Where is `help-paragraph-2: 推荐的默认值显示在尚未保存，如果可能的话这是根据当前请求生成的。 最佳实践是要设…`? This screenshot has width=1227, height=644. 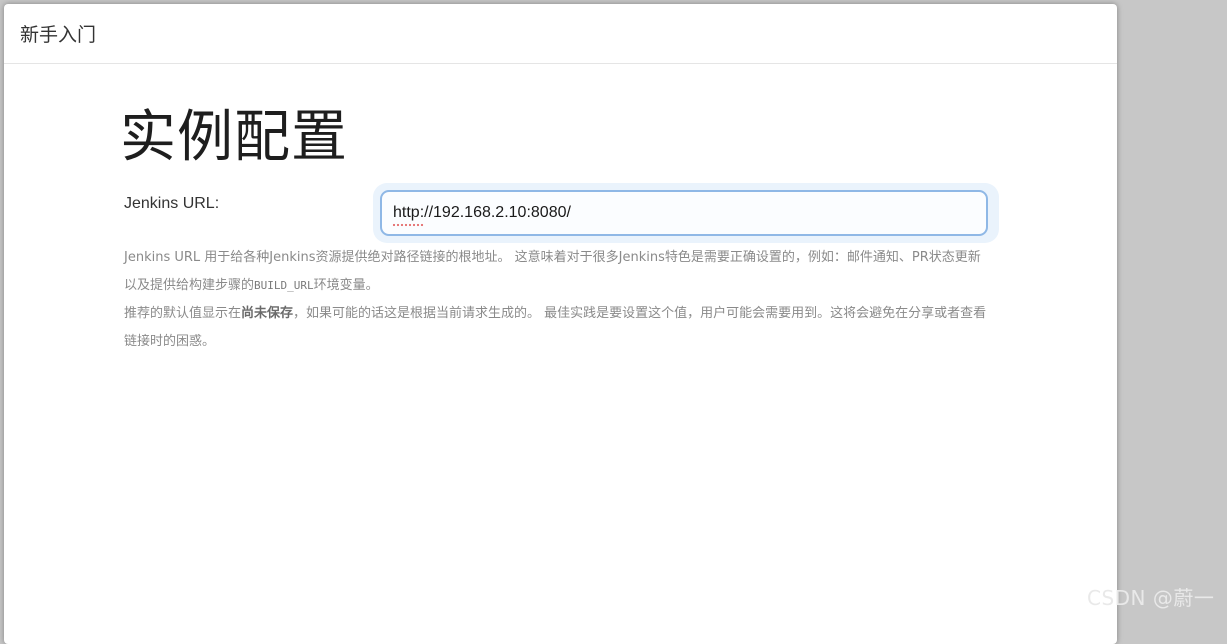
help-paragraph-2: 推荐的默认值显示在尚未保存，如果可能的话这是根据当前请求生成的。 最佳实践是要设… is located at coordinates (557, 328).